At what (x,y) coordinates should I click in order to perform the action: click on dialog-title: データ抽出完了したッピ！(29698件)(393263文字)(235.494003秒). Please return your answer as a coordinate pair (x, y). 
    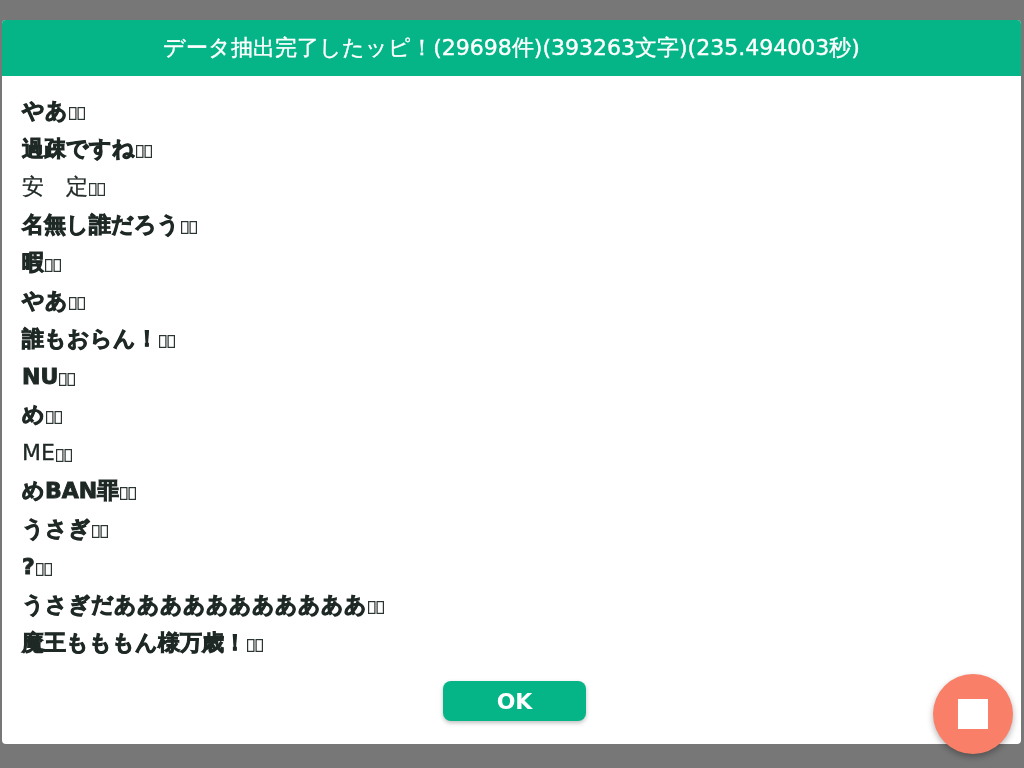
    Looking at the image, I should click on (511, 48).